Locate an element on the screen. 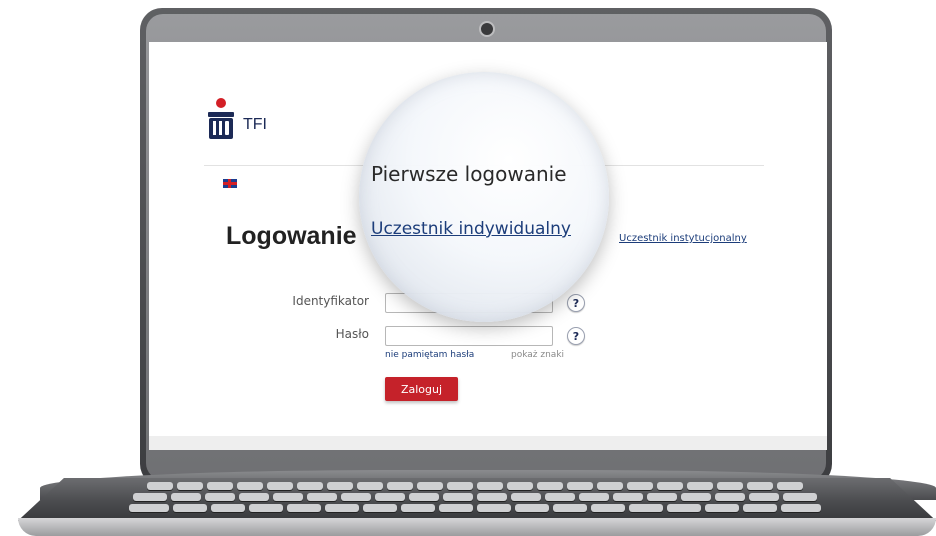 The width and height of the screenshot is (936, 536). tab-individual-participant: Uczestnik indywidualny is located at coordinates (471, 229).